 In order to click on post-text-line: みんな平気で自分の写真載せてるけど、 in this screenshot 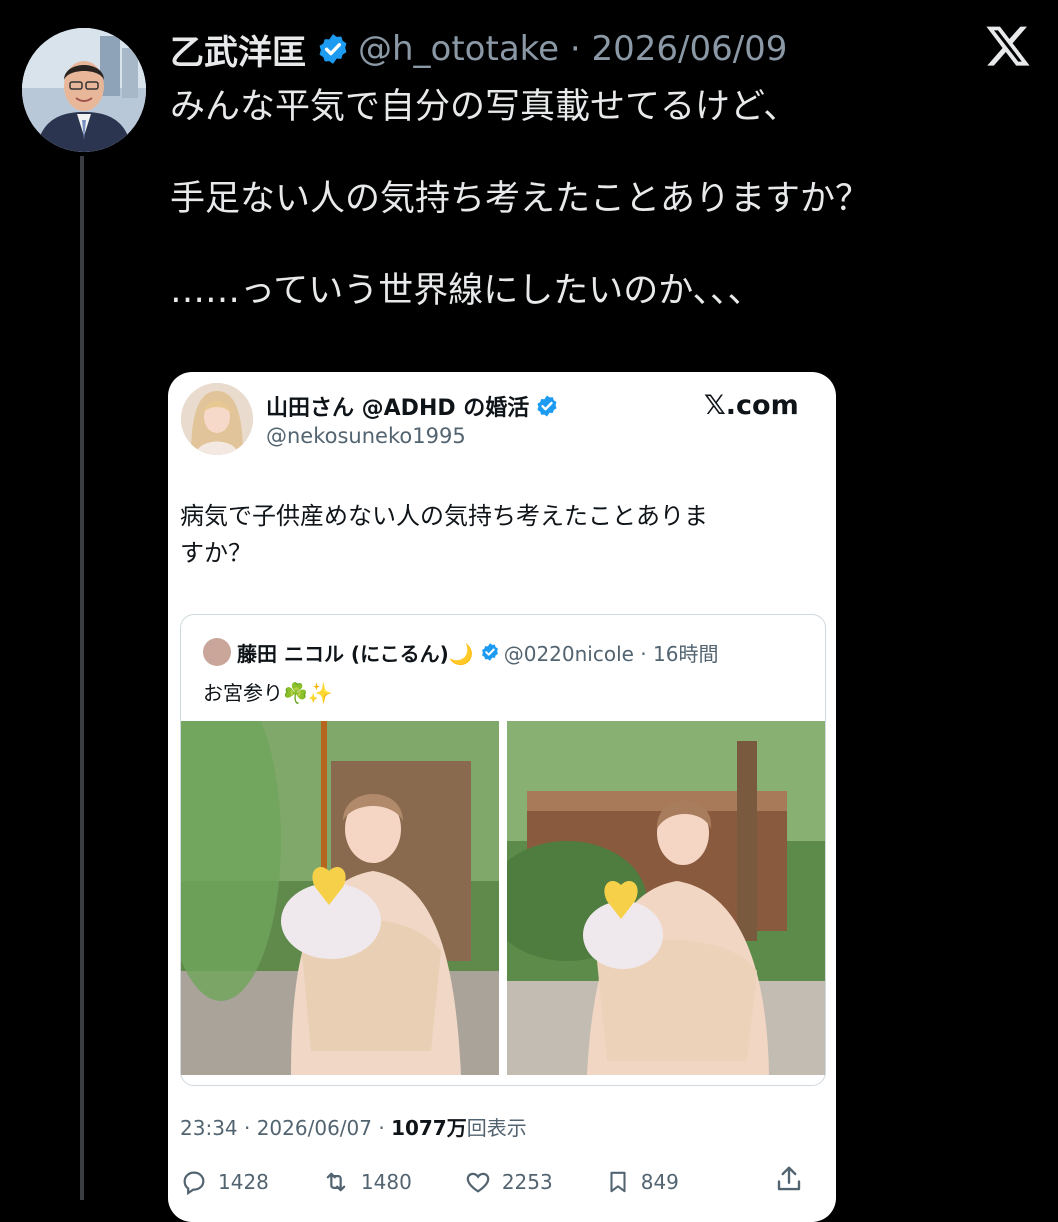, I will do `click(484, 107)`.